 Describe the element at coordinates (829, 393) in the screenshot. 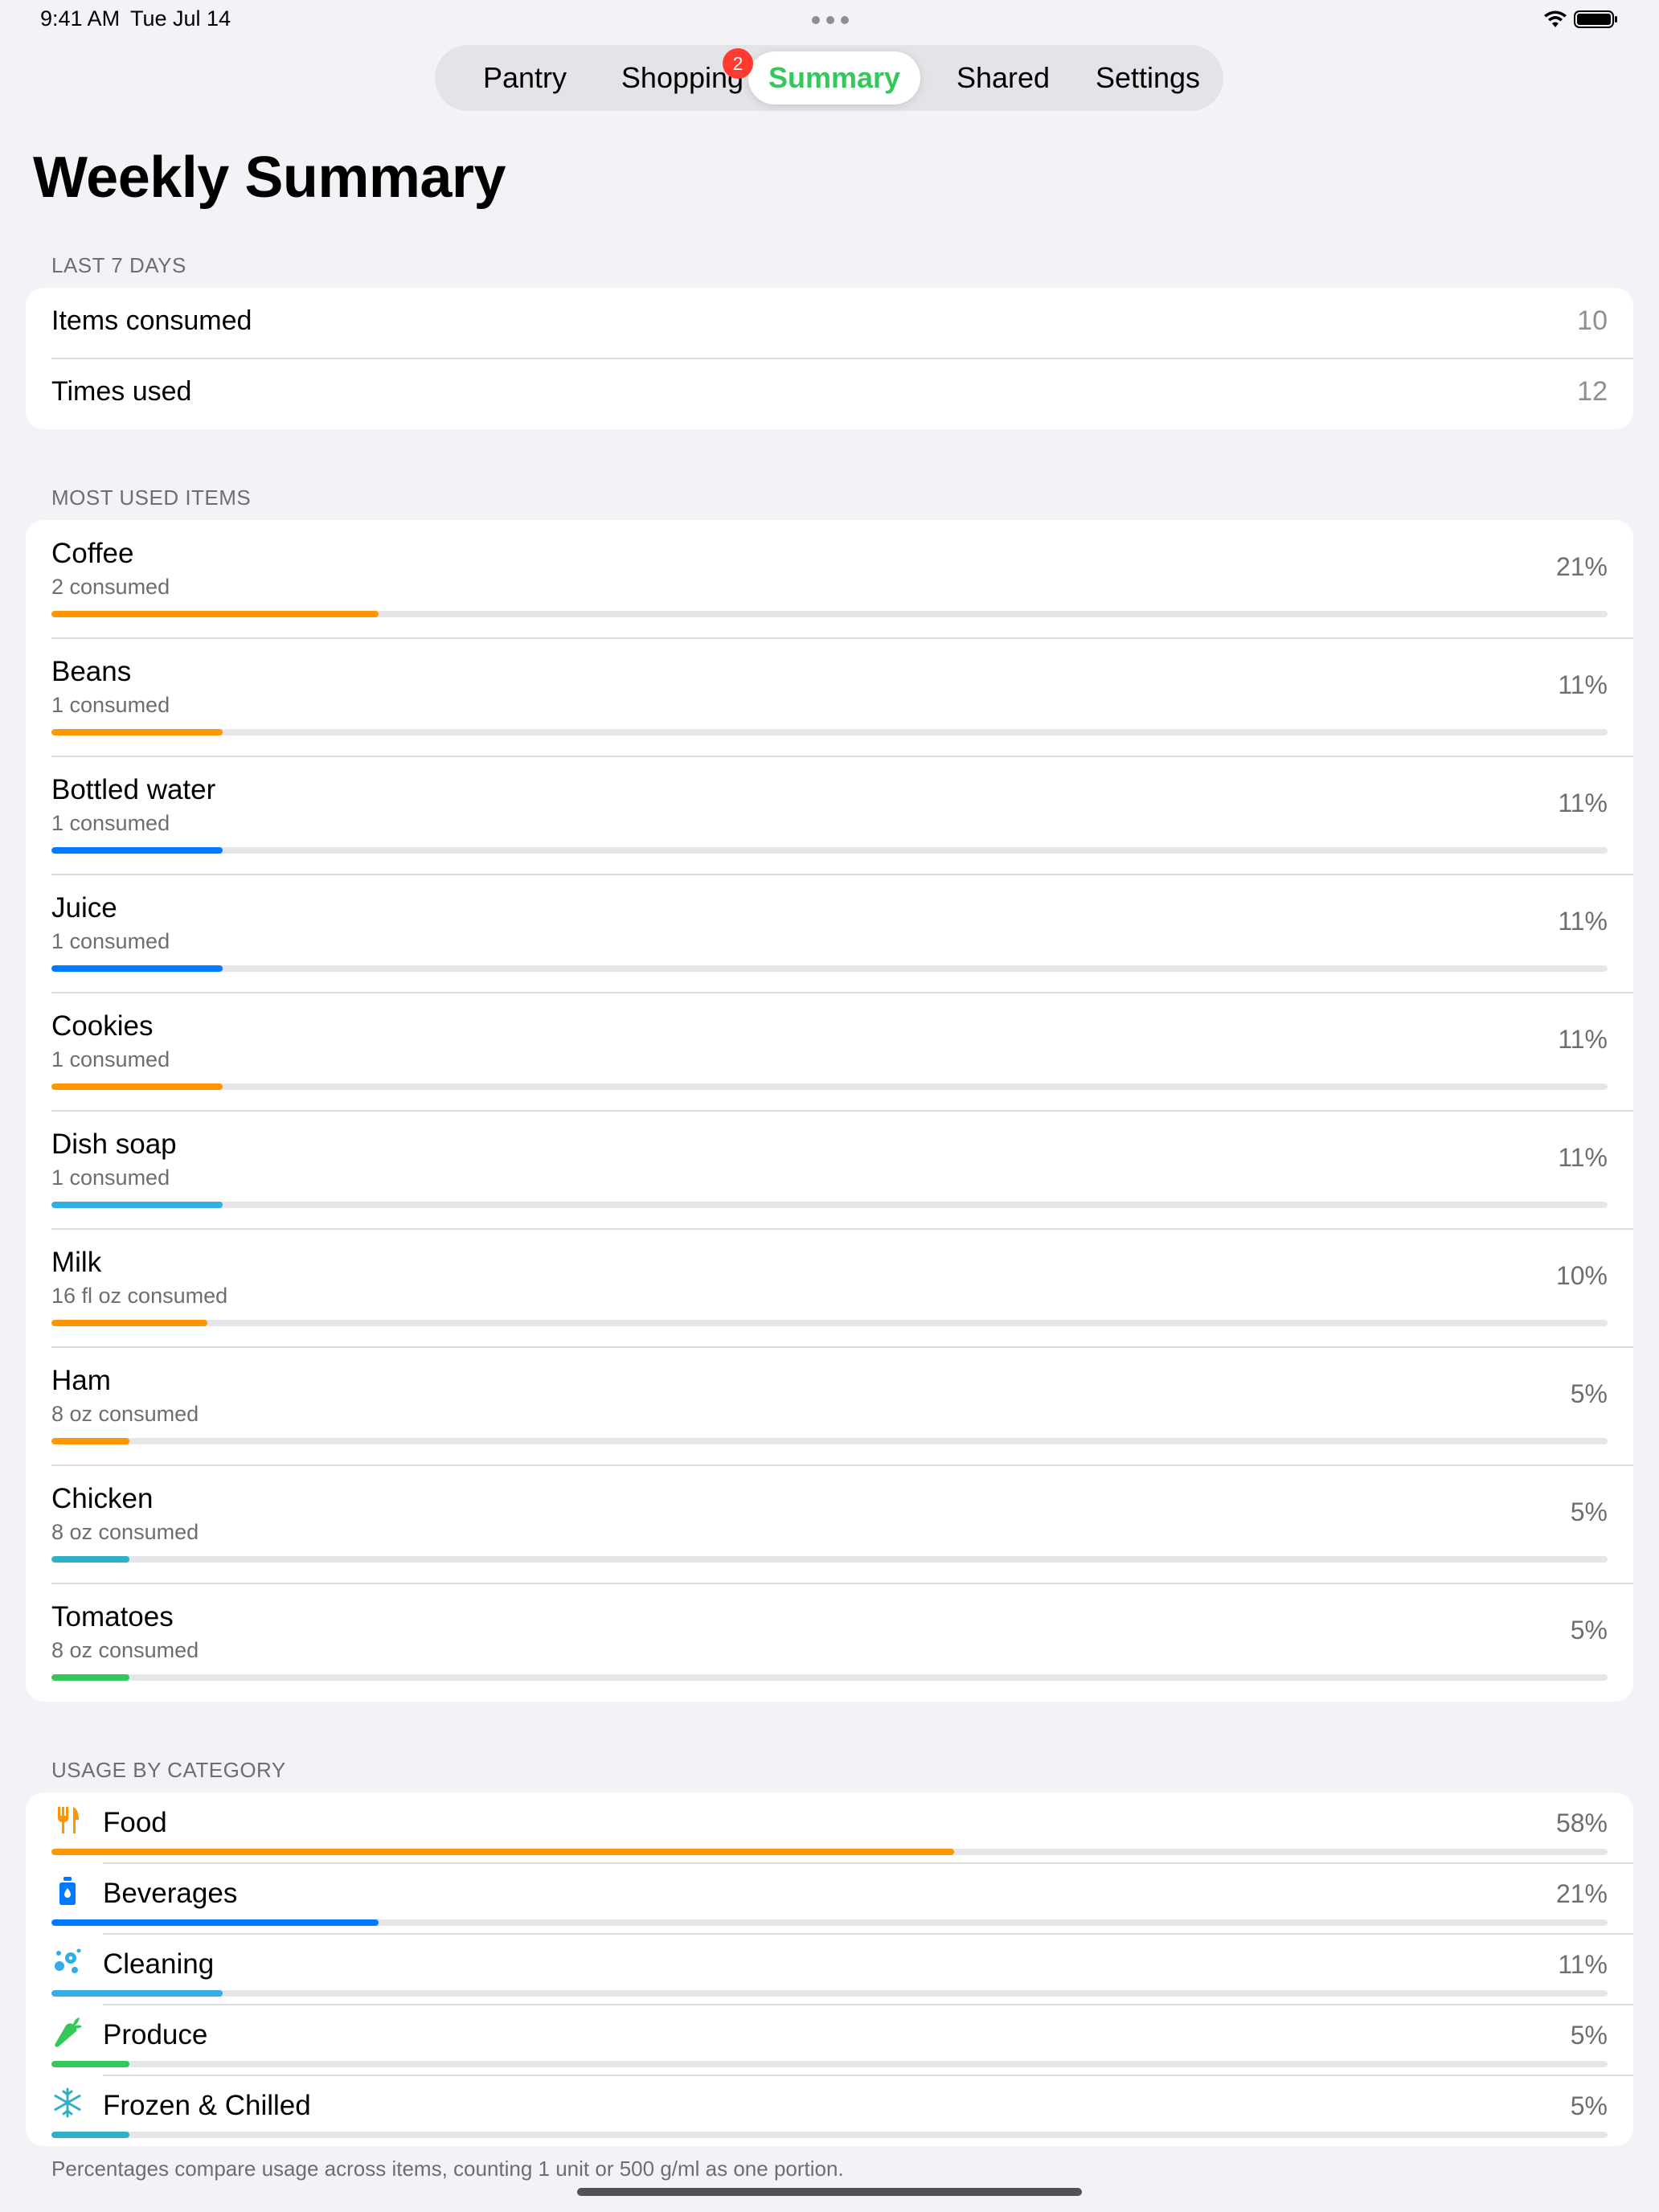

I see `stat-row-times-used: Times used 12` at that location.